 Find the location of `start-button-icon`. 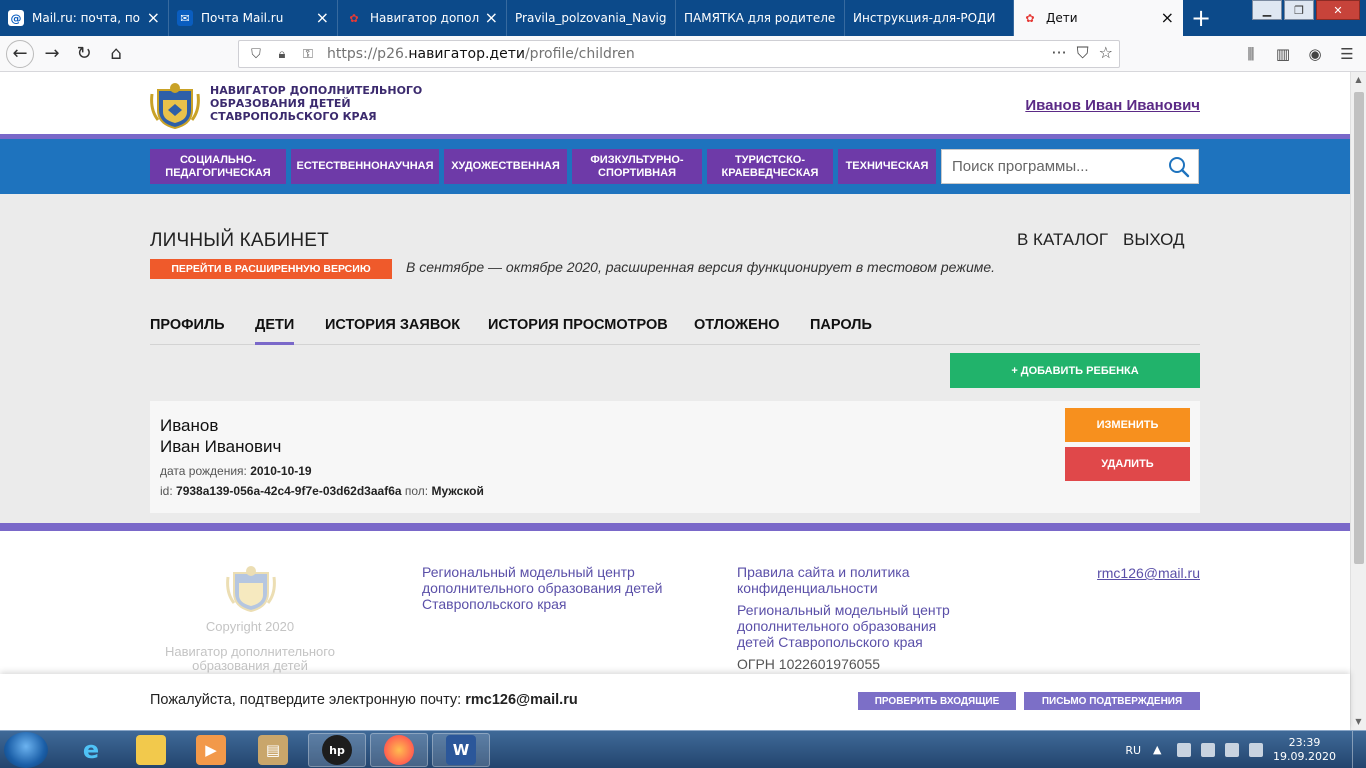

start-button-icon is located at coordinates (26, 750).